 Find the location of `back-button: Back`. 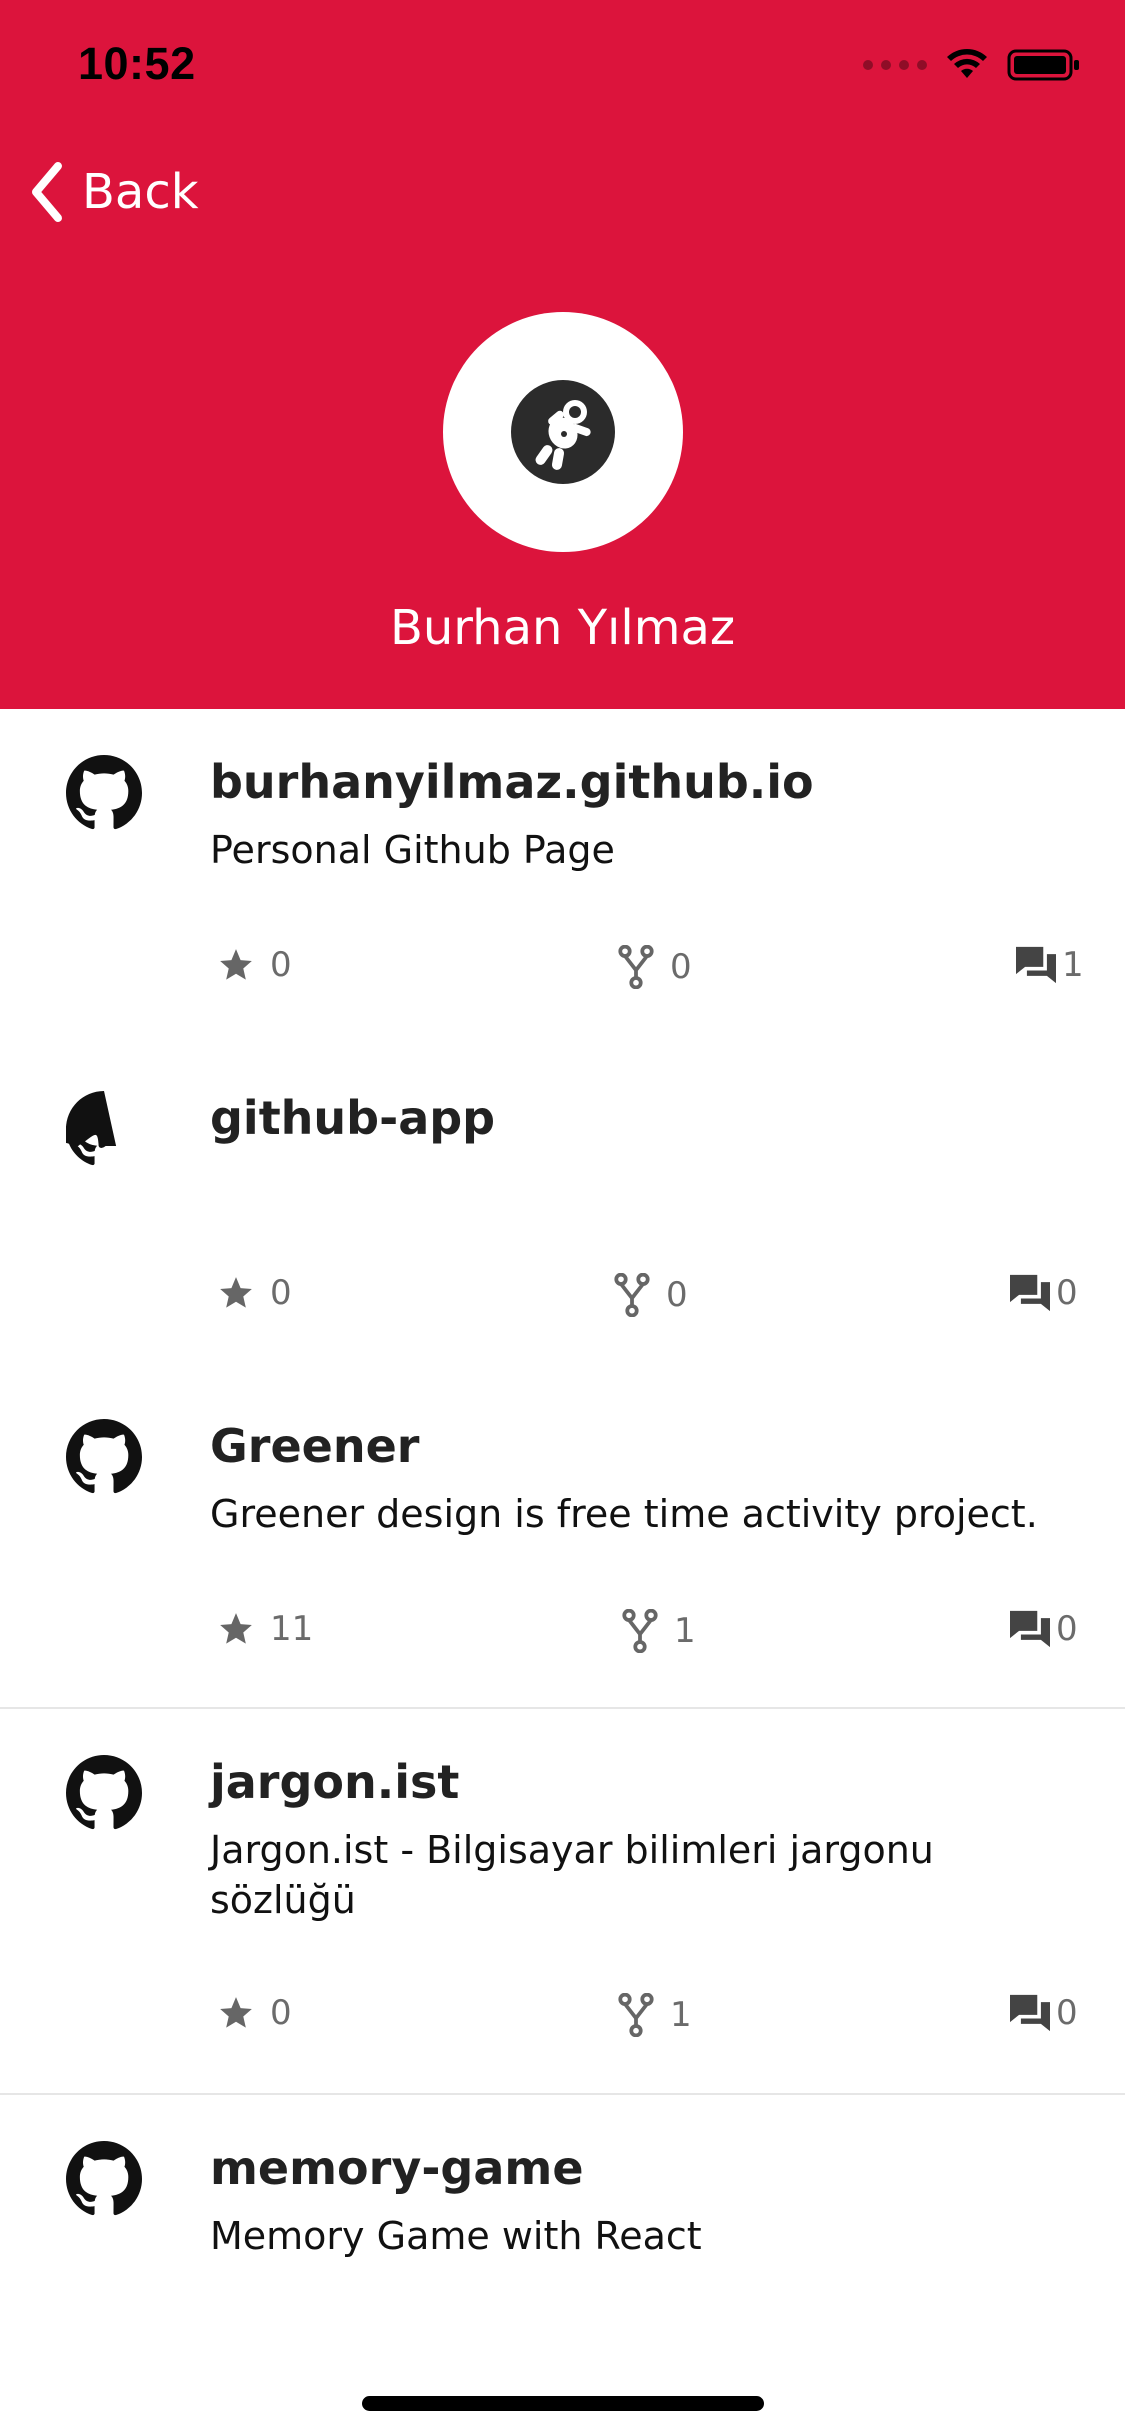

back-button: Back is located at coordinates (113, 192).